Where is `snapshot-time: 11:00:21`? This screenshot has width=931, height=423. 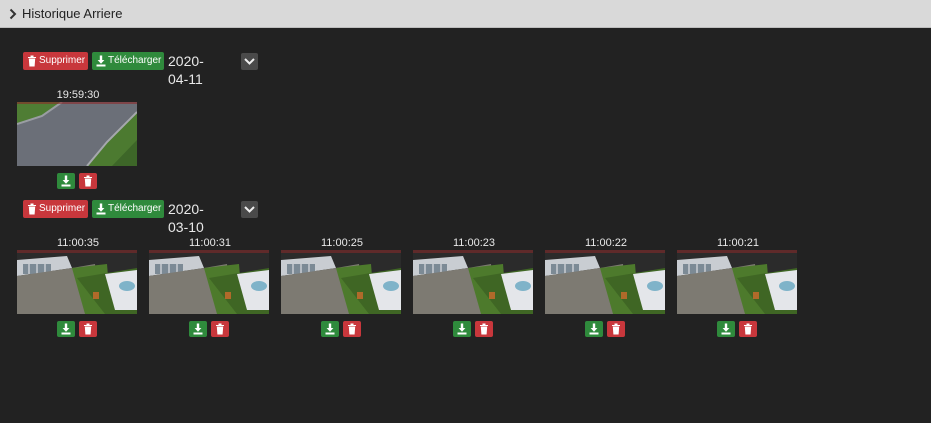 snapshot-time: 11:00:21 is located at coordinates (737, 243).